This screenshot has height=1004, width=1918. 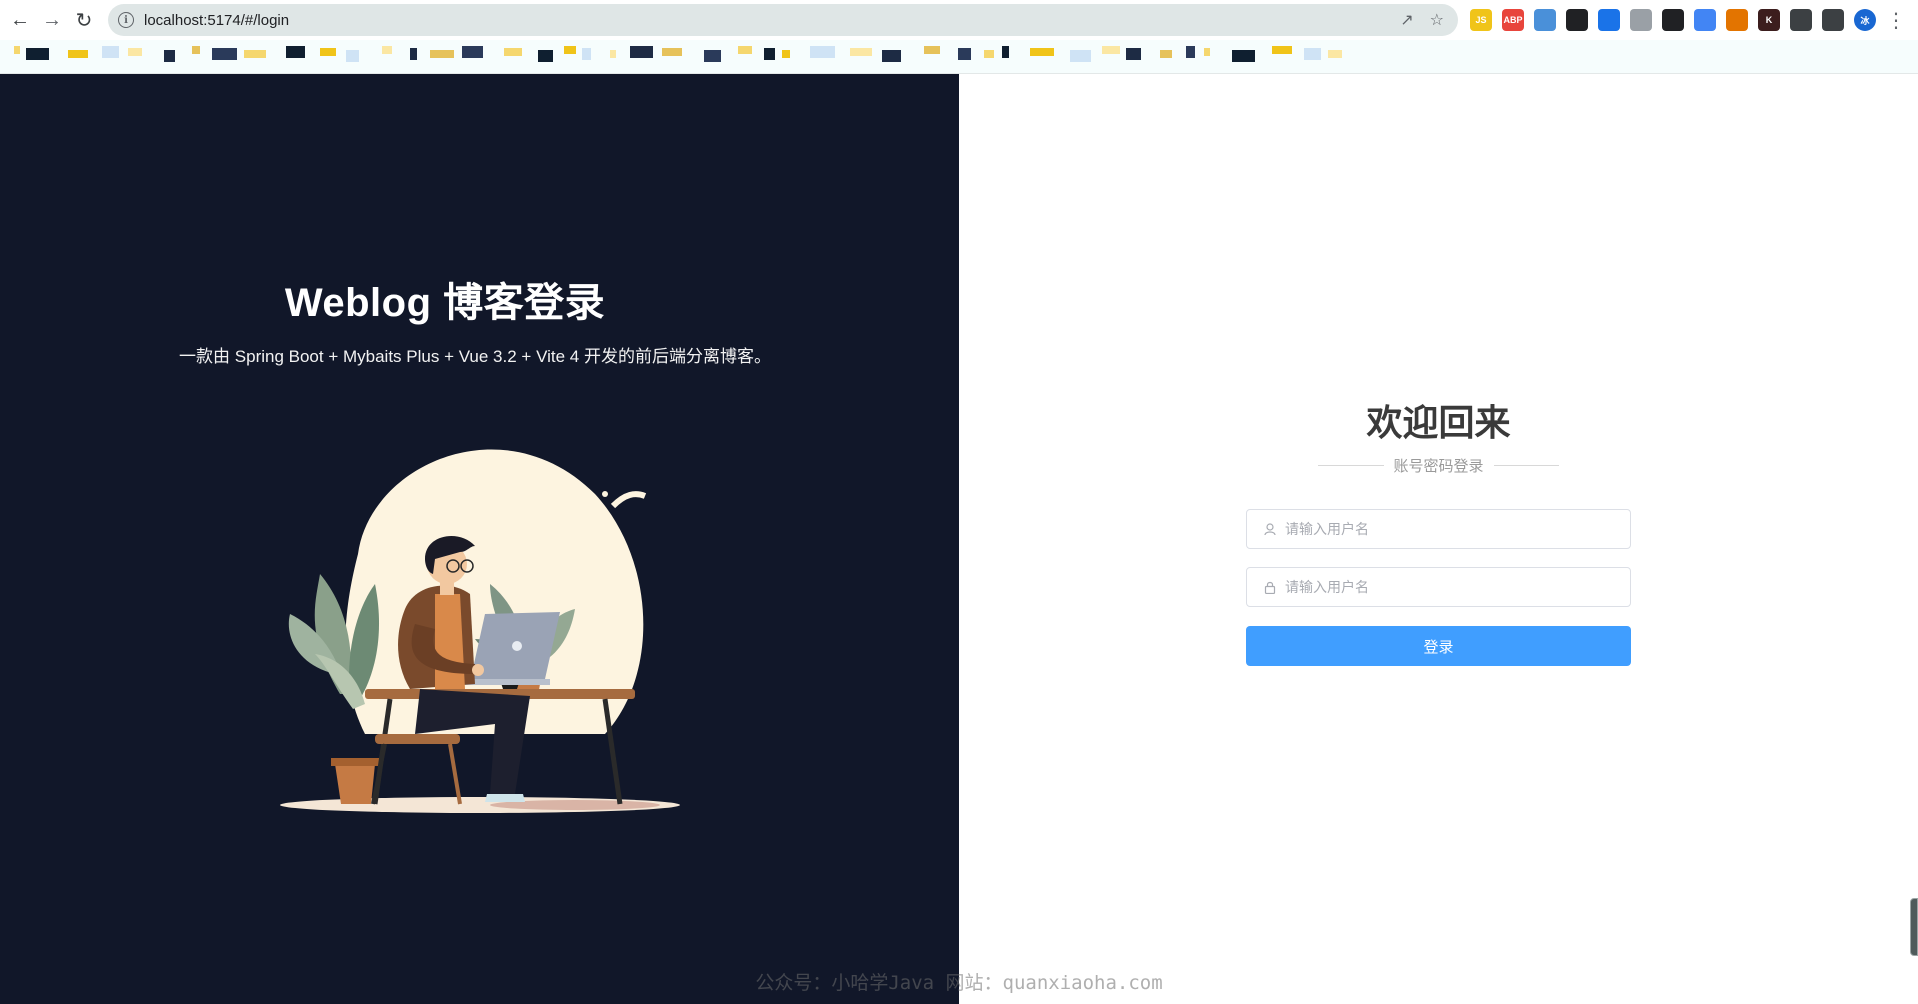 I want to click on password-field, so click(x=1438, y=587).